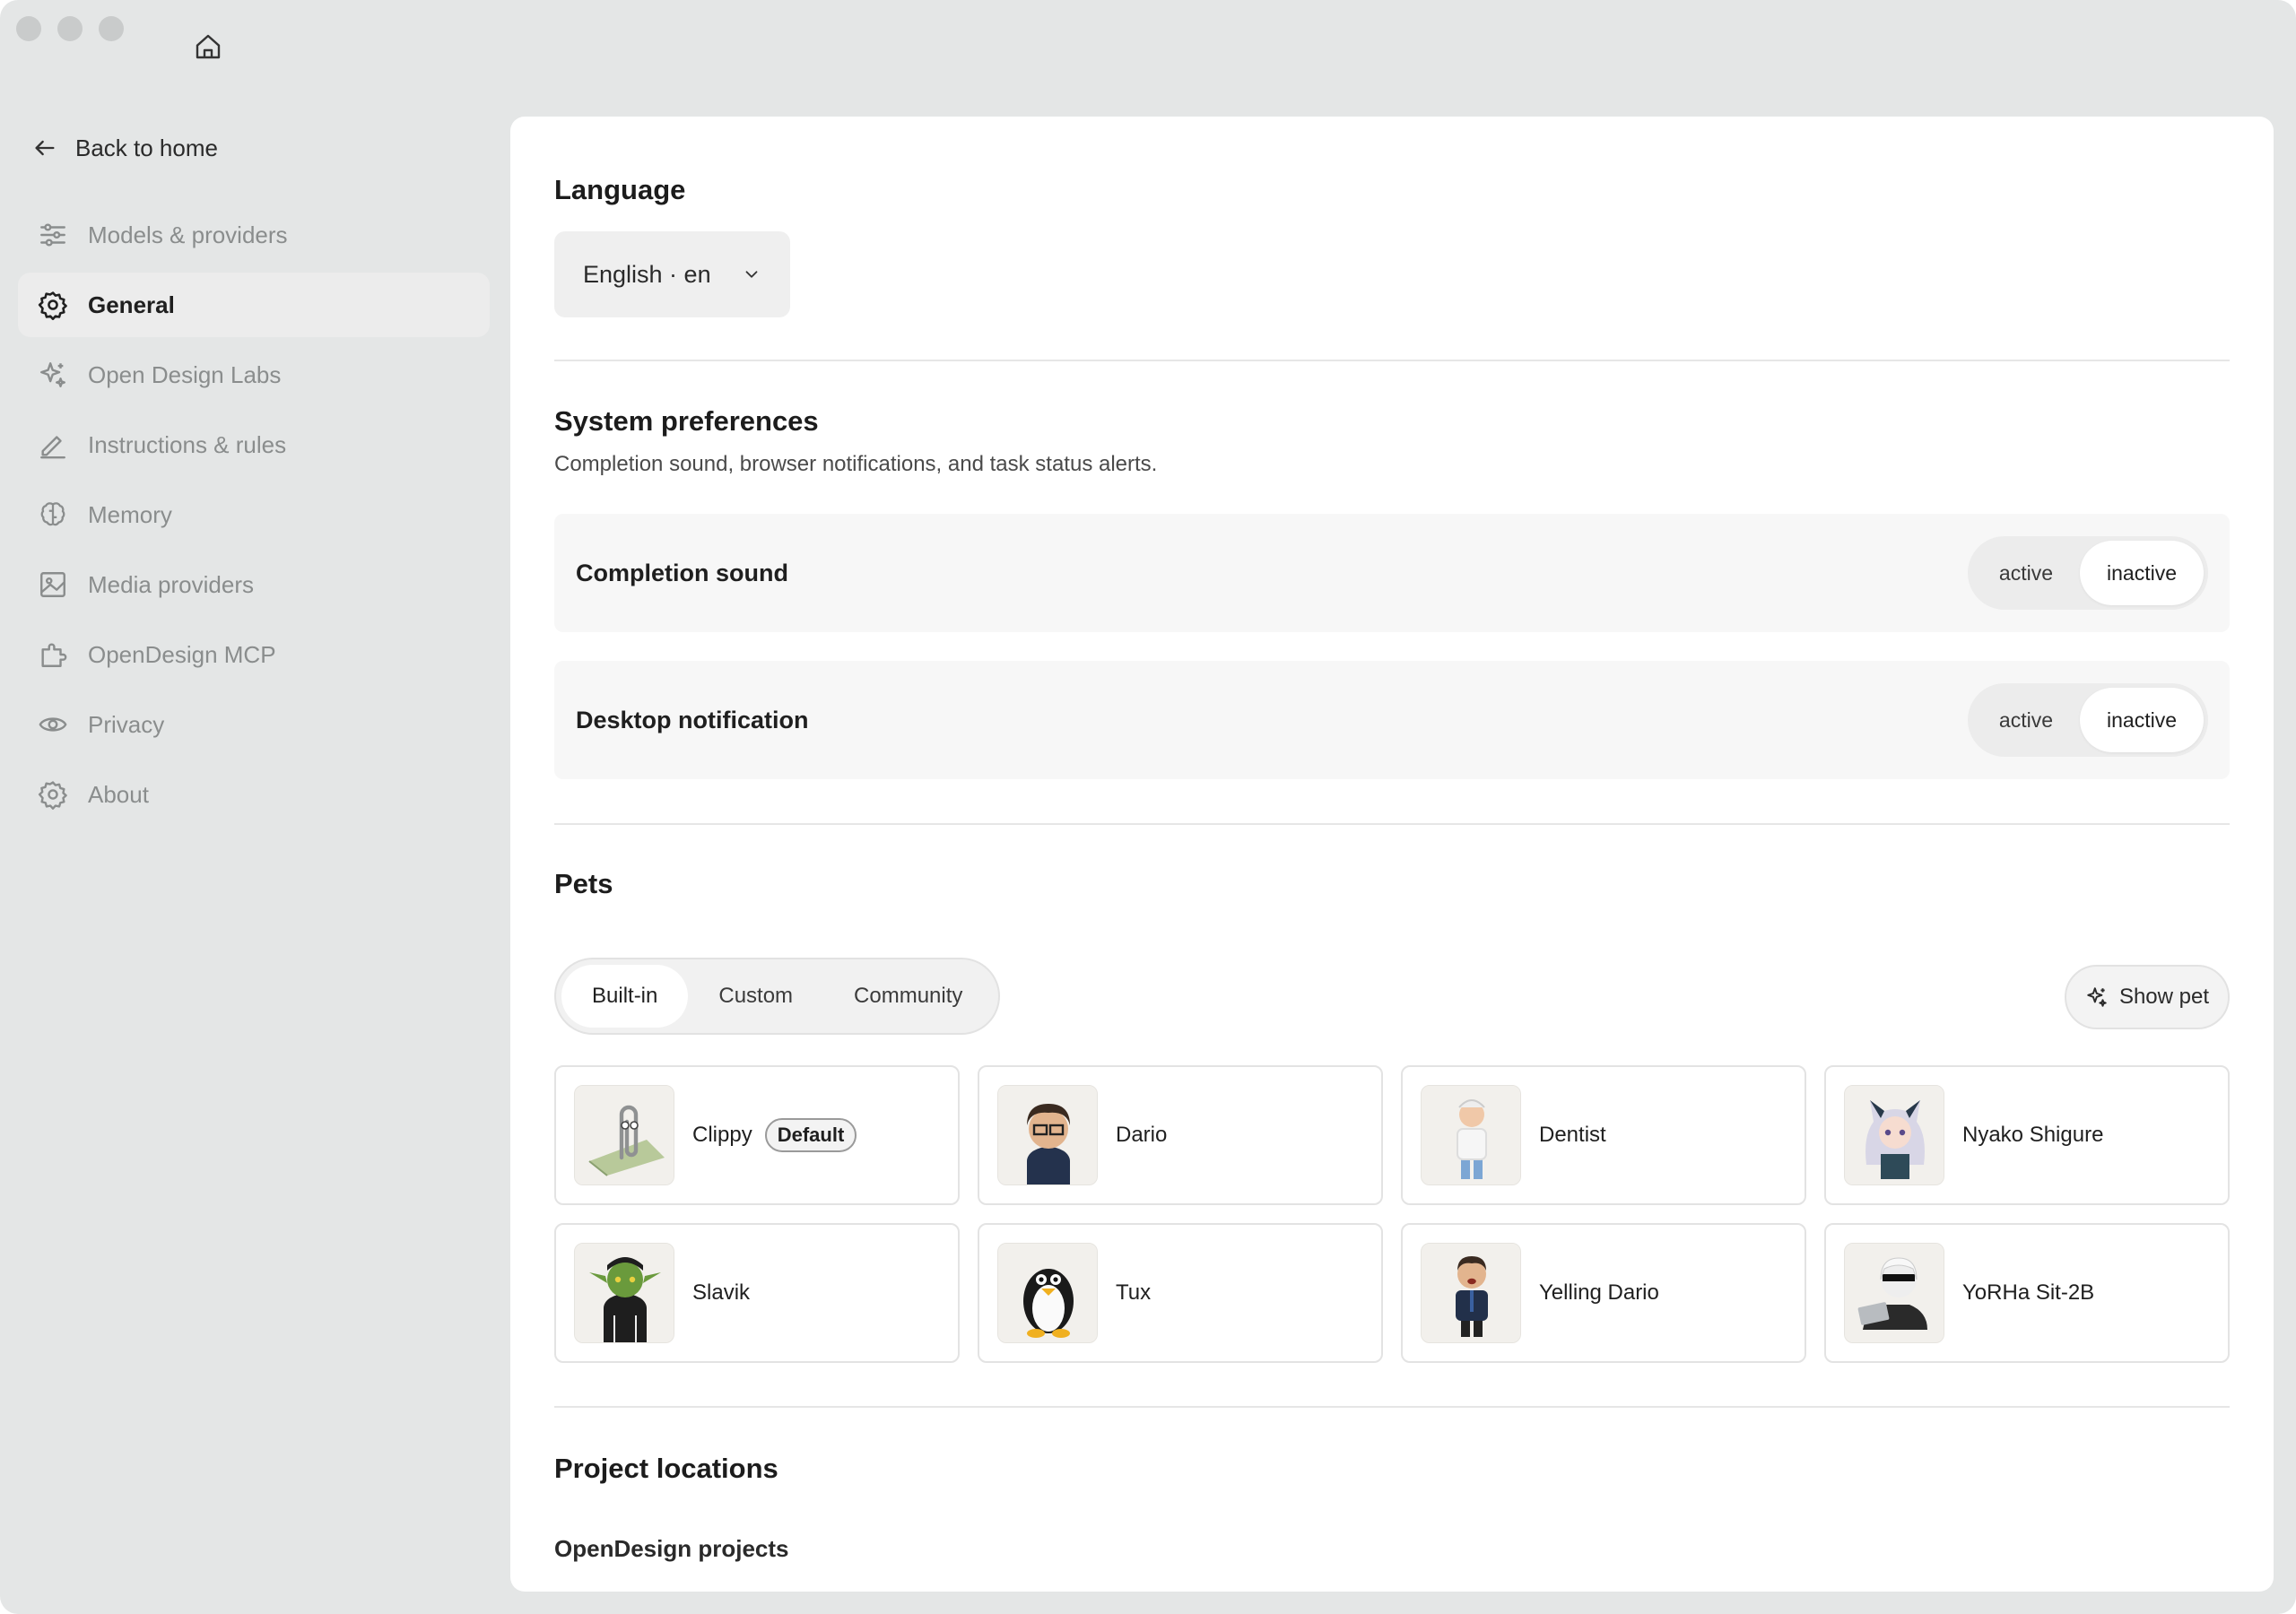 This screenshot has width=2296, height=1614. I want to click on sidebar-item-label: Models & providers, so click(188, 234).